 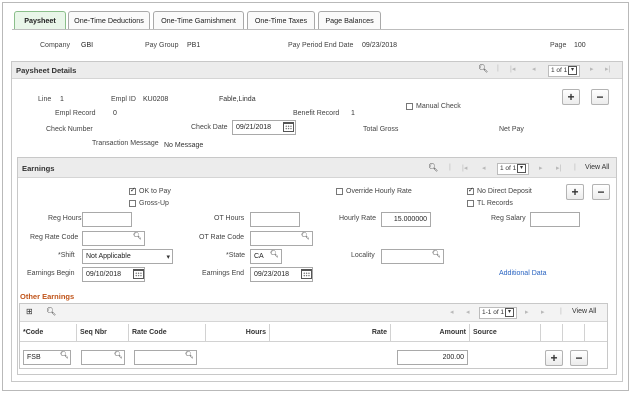 What do you see at coordinates (47, 296) in the screenshot?
I see `other-earnings-title: Other Earnings` at bounding box center [47, 296].